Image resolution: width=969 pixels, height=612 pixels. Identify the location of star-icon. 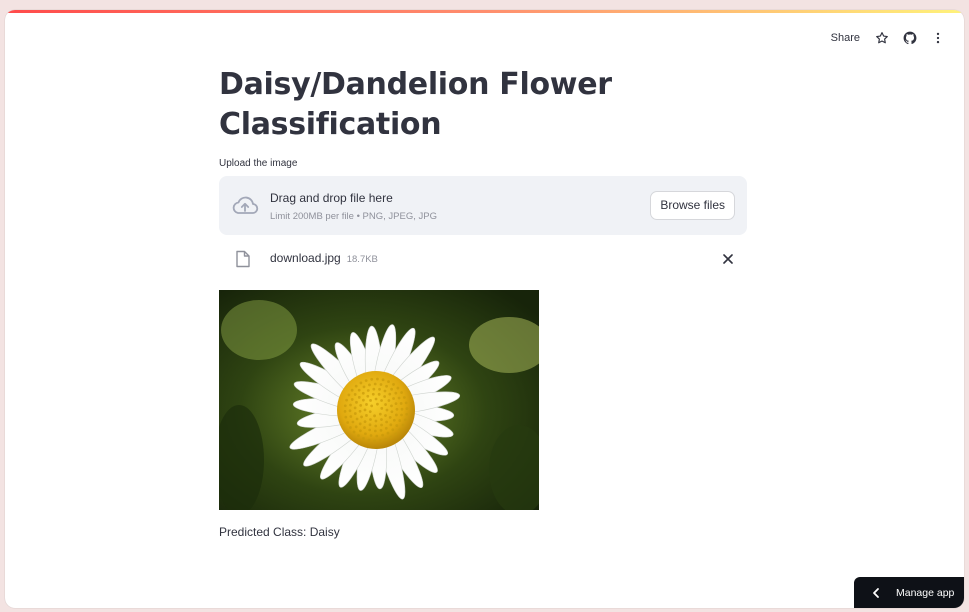
(882, 38).